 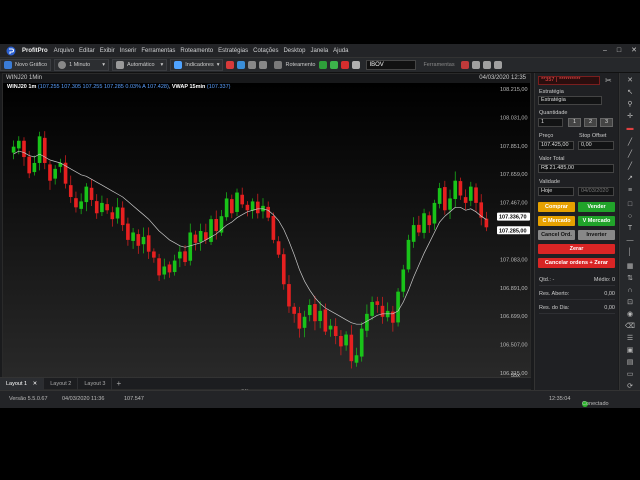 I want to click on account-select: **357 | **********, so click(x=569, y=80).